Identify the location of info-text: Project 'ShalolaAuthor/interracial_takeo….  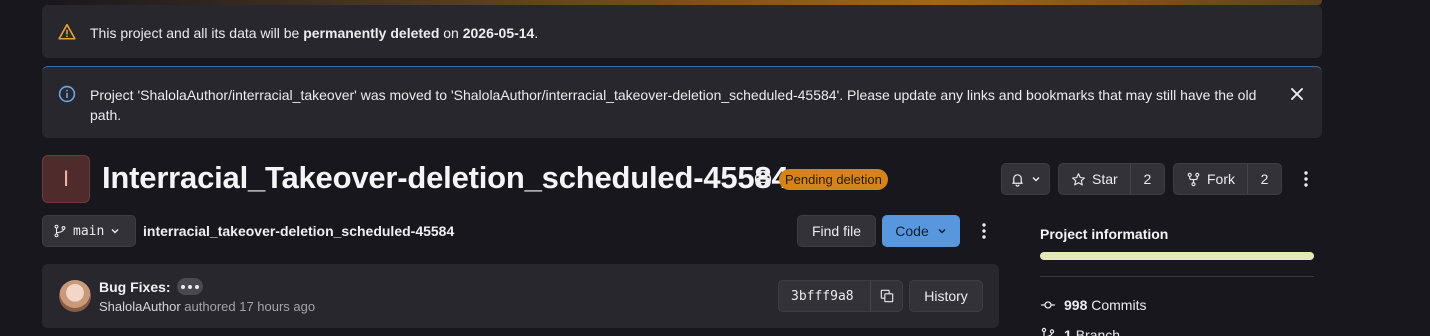
(673, 105).